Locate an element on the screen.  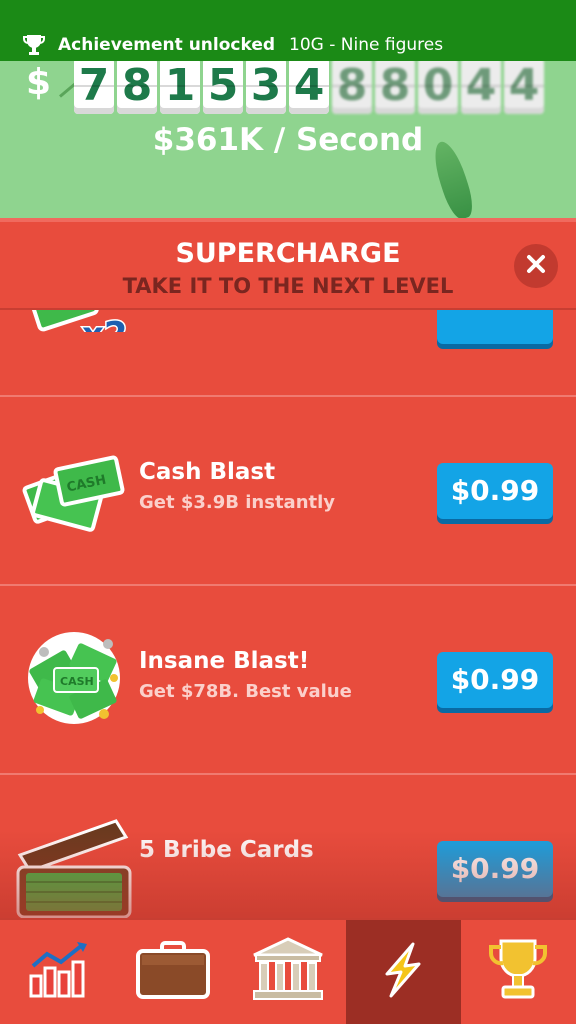
svg-text: CASH is located at coordinates (77, 681).